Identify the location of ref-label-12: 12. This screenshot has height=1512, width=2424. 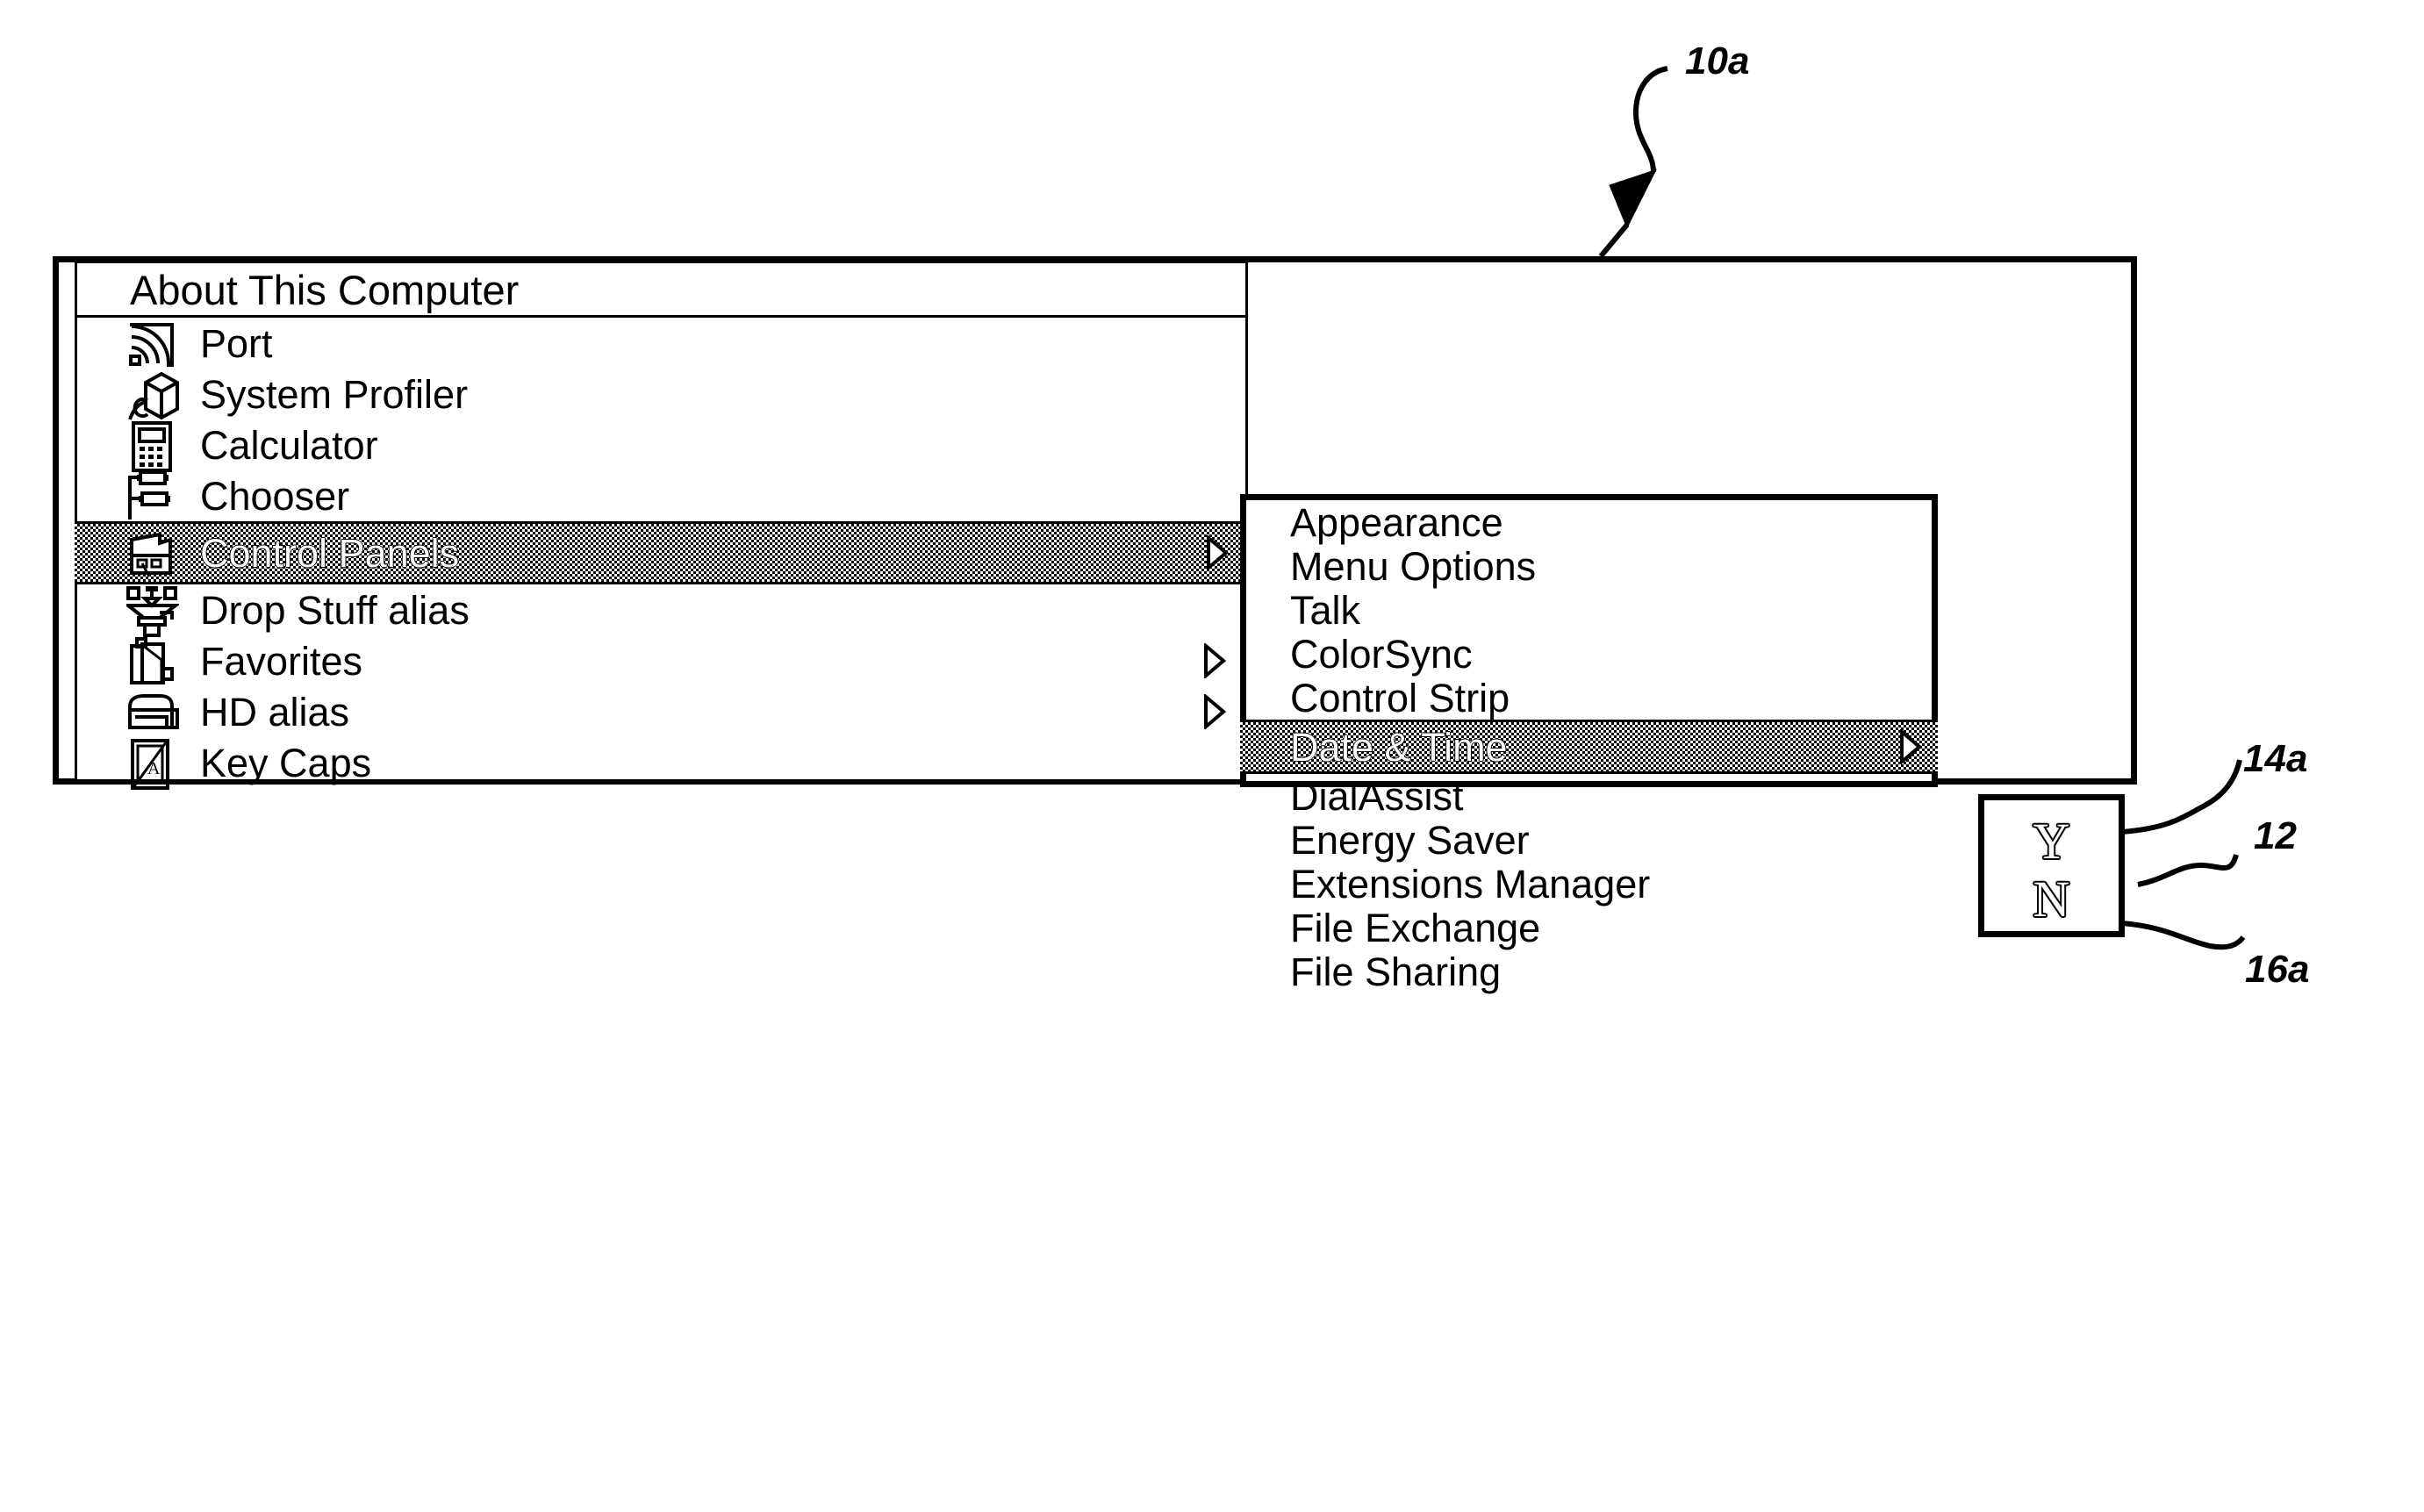
(2275, 836).